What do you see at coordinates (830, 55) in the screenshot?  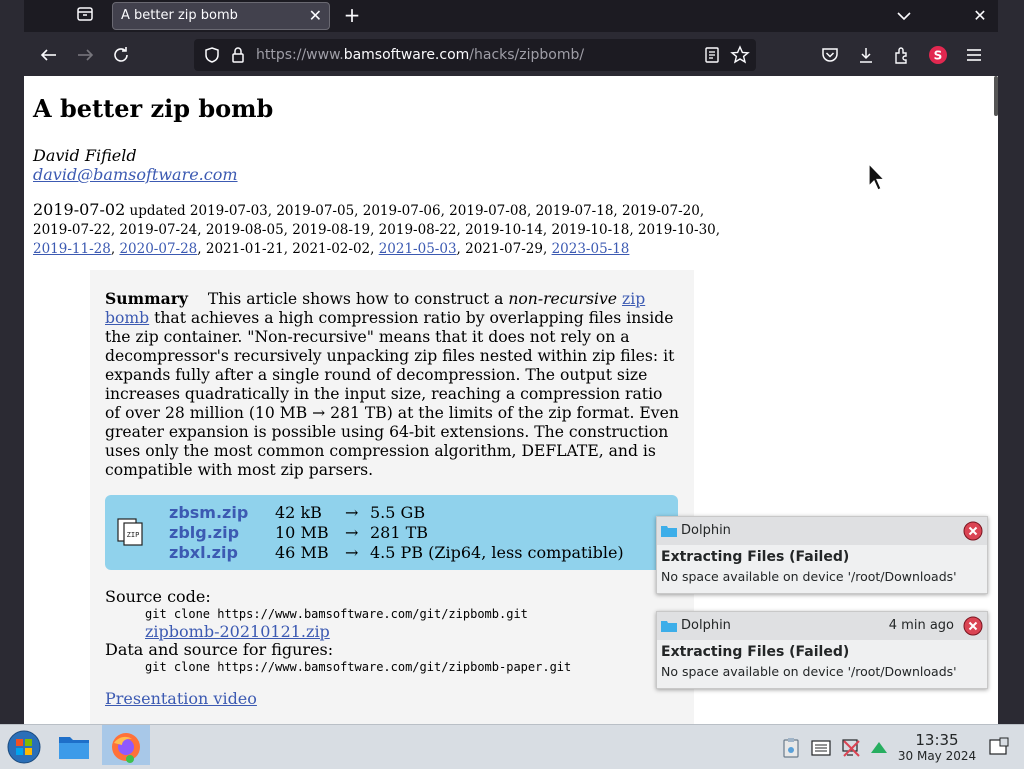 I see `pocket-icon` at bounding box center [830, 55].